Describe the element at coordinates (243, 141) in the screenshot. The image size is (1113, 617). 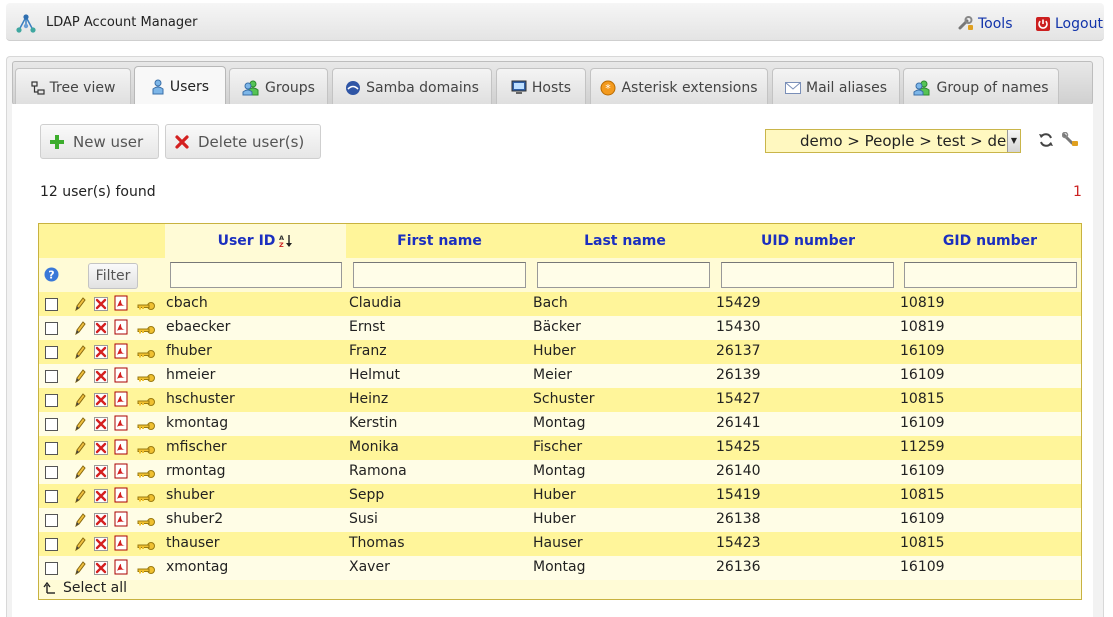
I see `delete-users-button: Delete user(s)` at that location.